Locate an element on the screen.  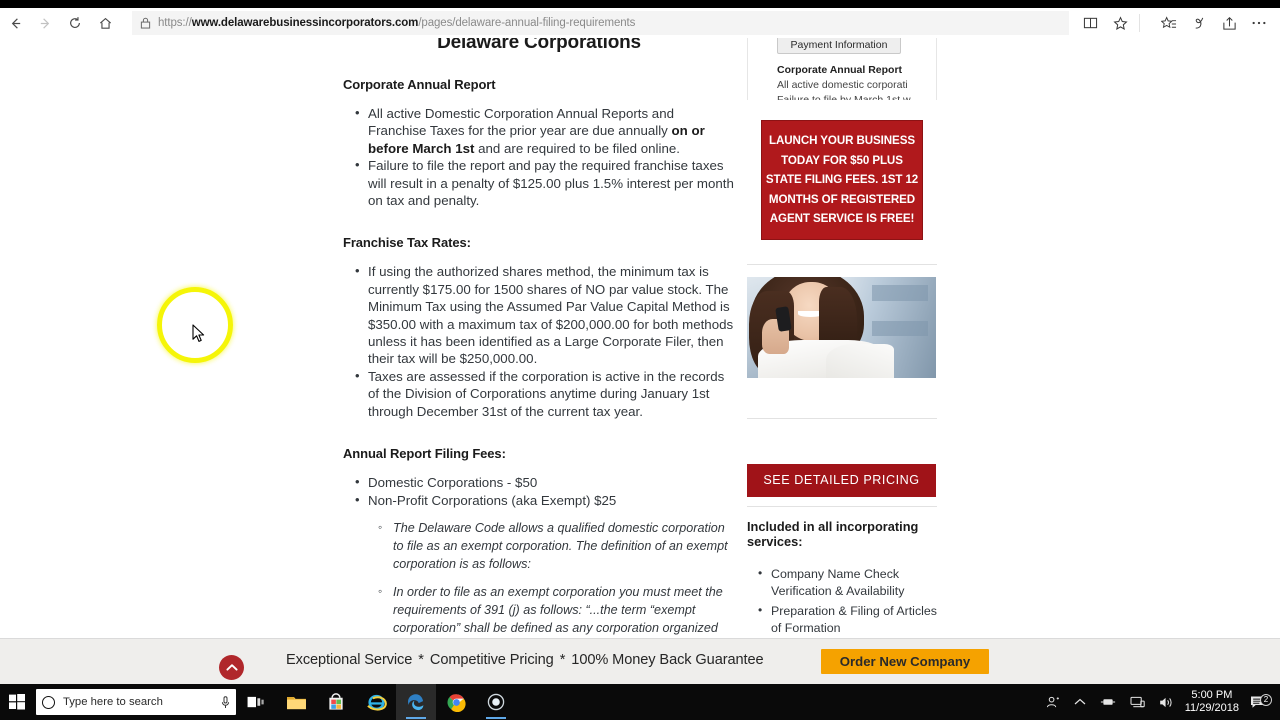
sidebar-divider-middle is located at coordinates (842, 418).